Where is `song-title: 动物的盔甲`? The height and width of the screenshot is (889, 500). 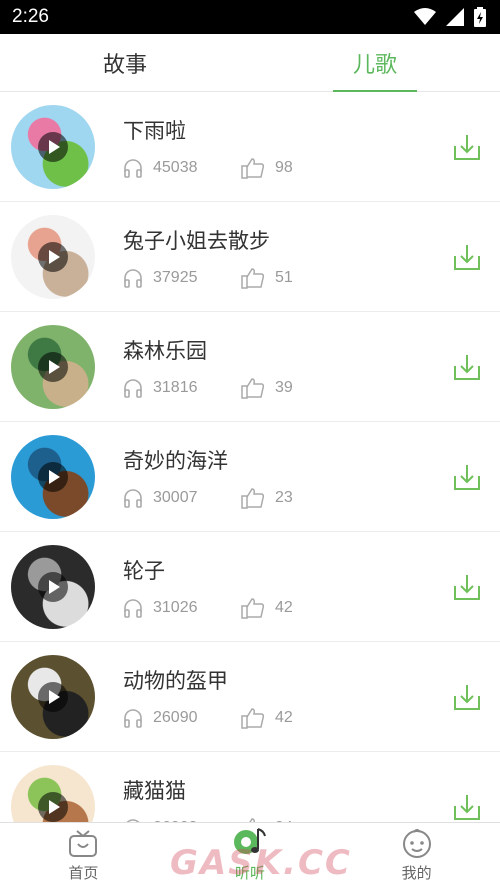 song-title: 动物的盔甲 is located at coordinates (175, 680).